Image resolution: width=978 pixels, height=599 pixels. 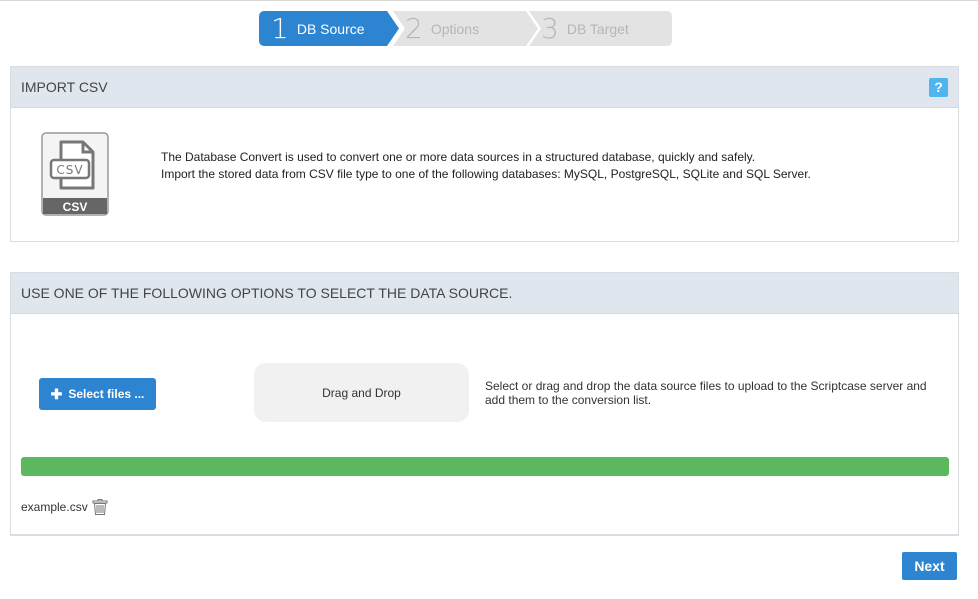 What do you see at coordinates (455, 28) in the screenshot?
I see `step-label: Options` at bounding box center [455, 28].